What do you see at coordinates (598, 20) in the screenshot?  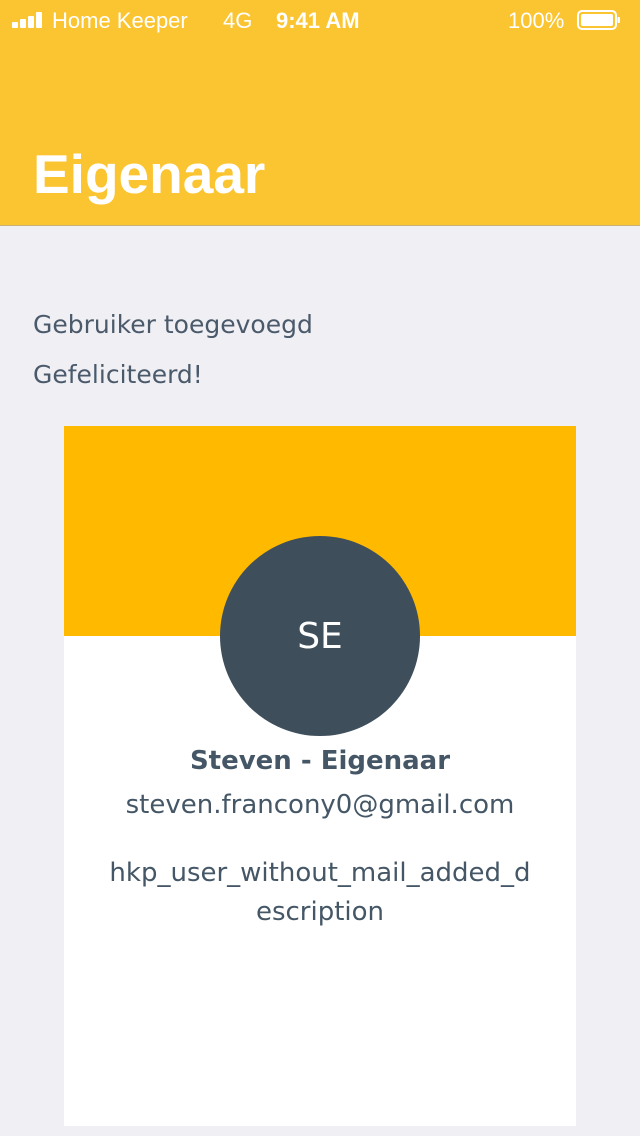 I see `battery-icon` at bounding box center [598, 20].